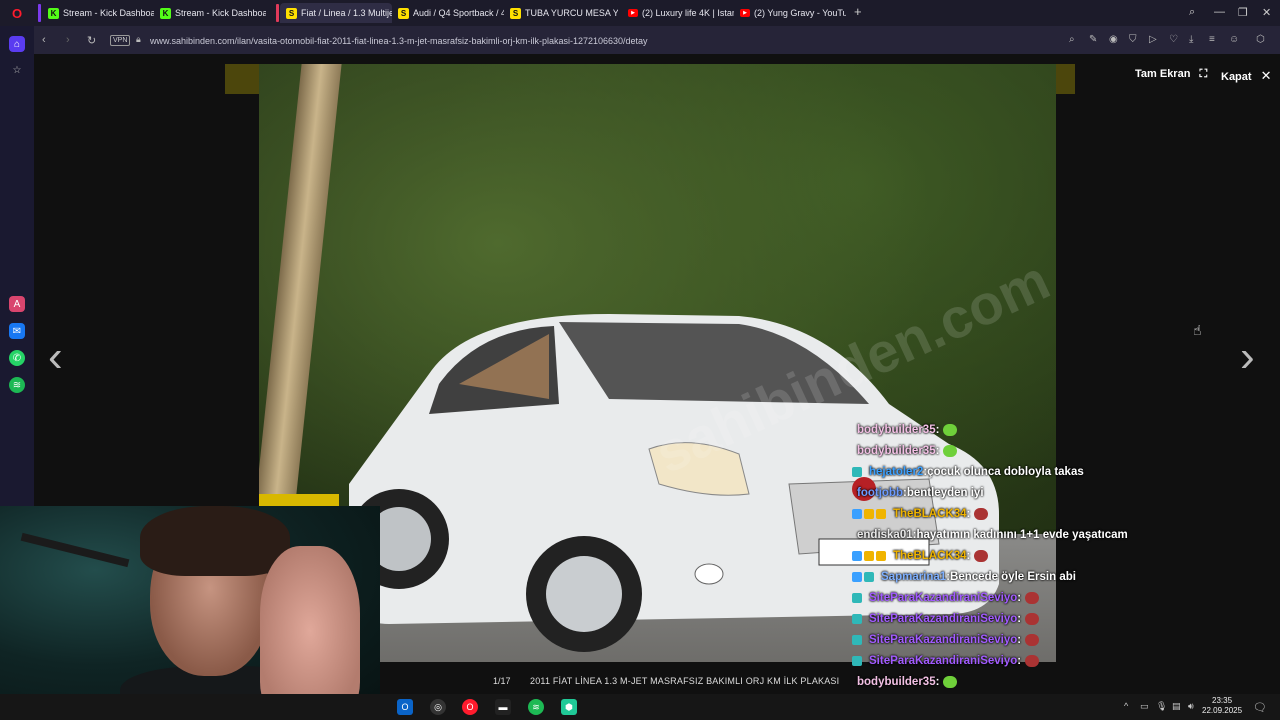  I want to click on maximize-icon: ❐, so click(1243, 12).